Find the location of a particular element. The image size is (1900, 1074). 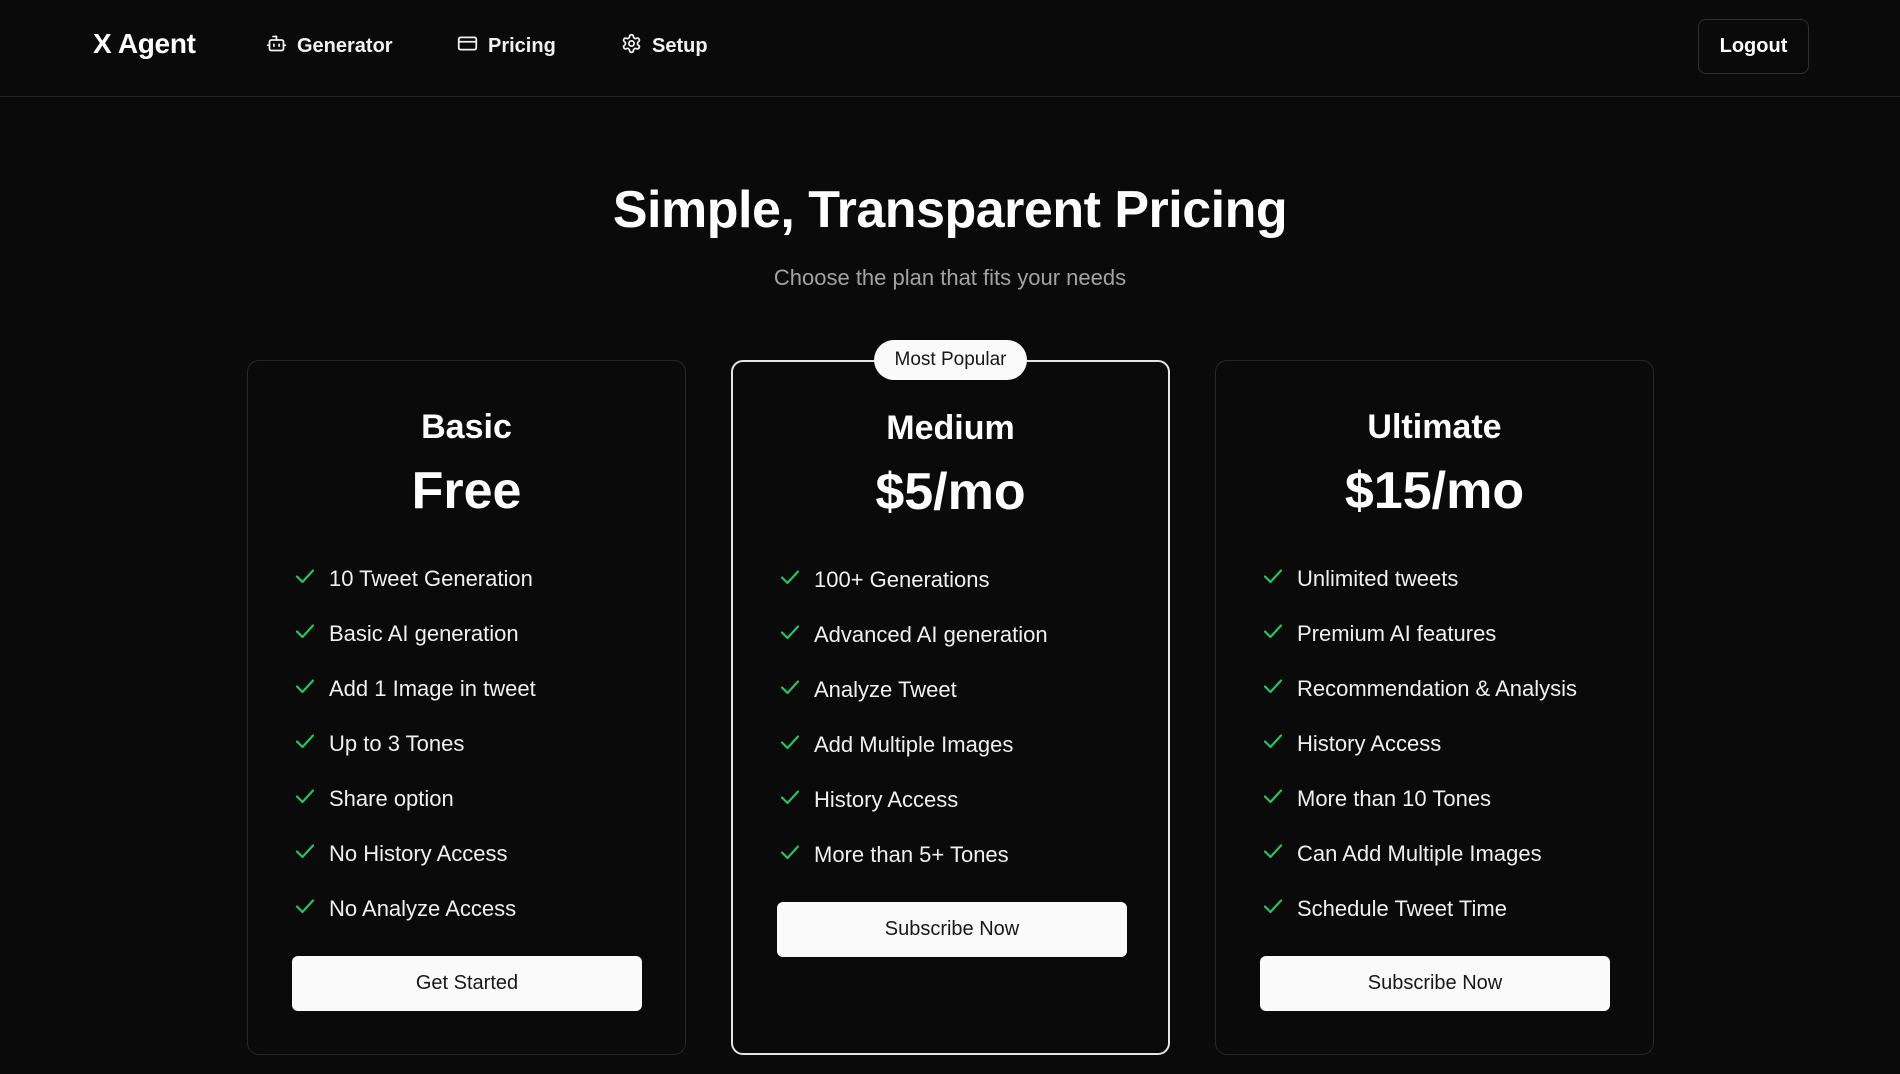

feature-item: Analyze Tweet is located at coordinates (913, 689).